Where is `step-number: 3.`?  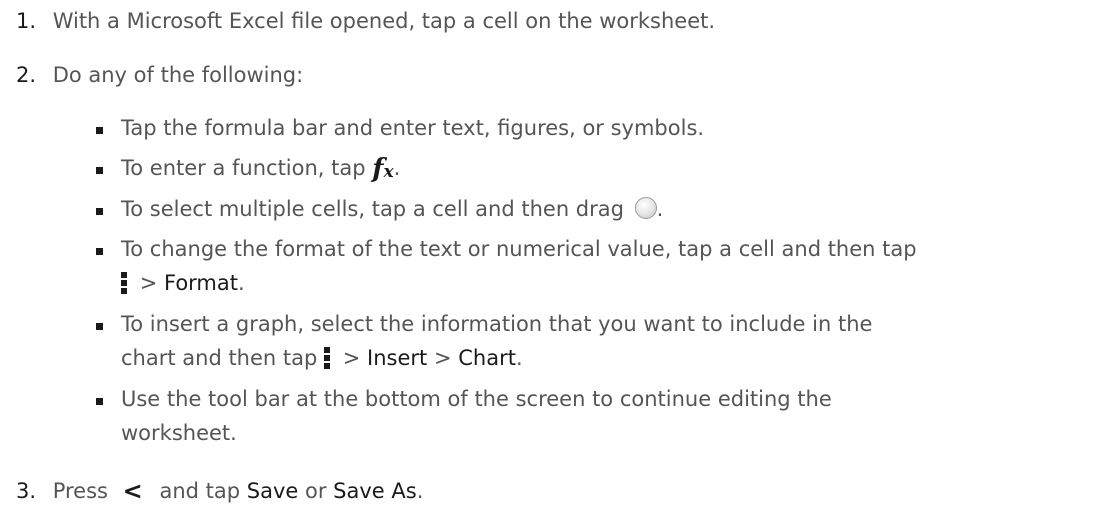 step-number: 3. is located at coordinates (26, 491).